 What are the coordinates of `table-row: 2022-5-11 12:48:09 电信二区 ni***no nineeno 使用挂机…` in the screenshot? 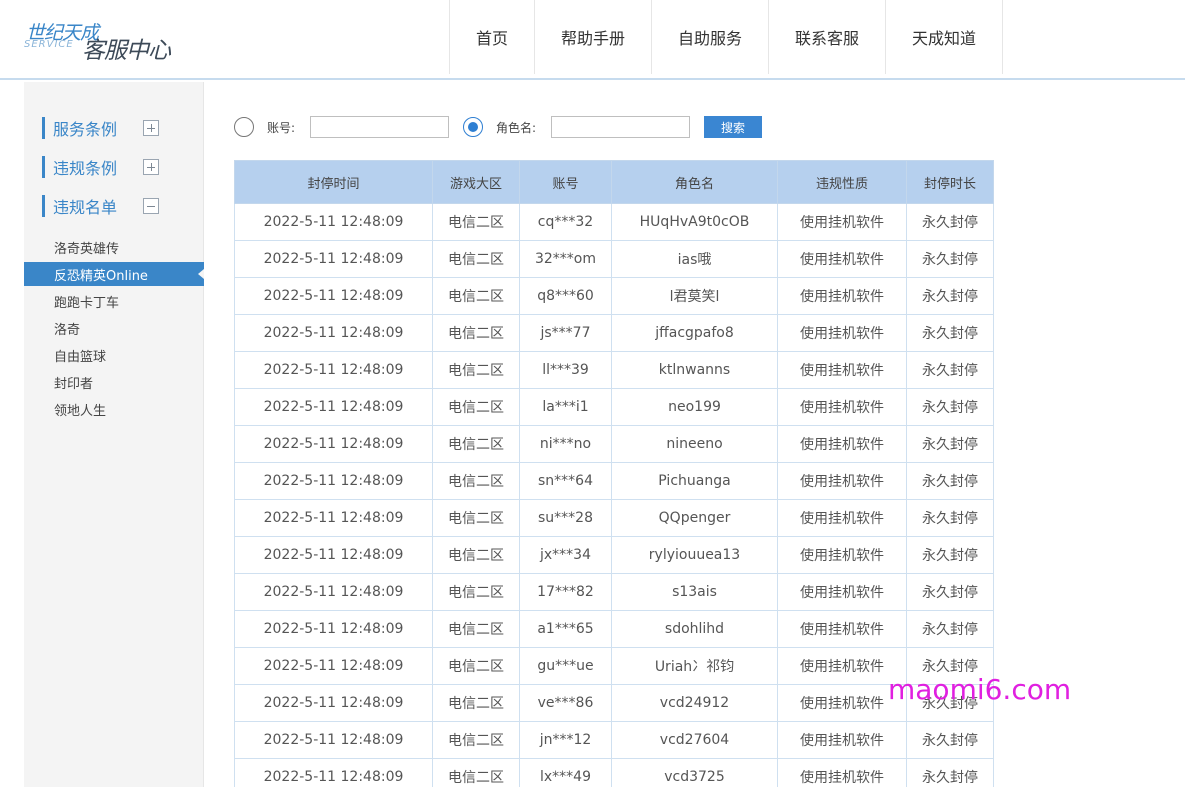 It's located at (614, 444).